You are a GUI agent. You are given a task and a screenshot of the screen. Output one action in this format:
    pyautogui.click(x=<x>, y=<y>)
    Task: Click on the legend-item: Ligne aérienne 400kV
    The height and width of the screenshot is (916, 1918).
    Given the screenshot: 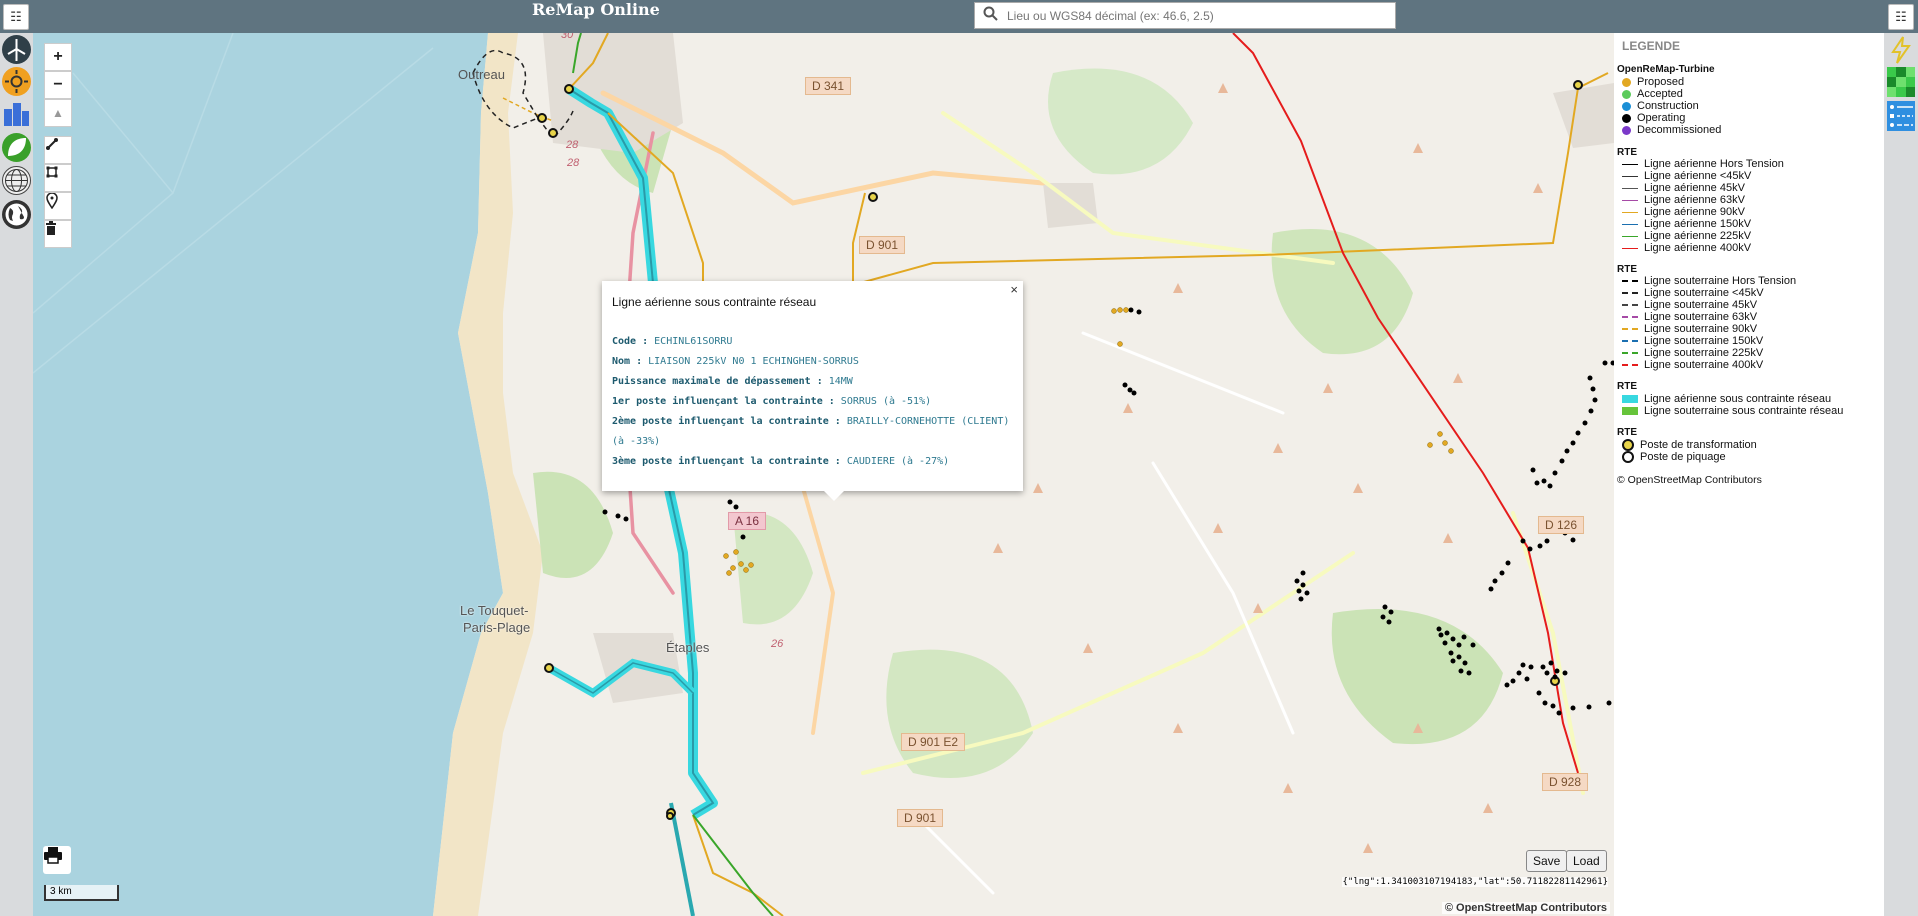 What is the action you would take?
    pyautogui.click(x=1686, y=248)
    